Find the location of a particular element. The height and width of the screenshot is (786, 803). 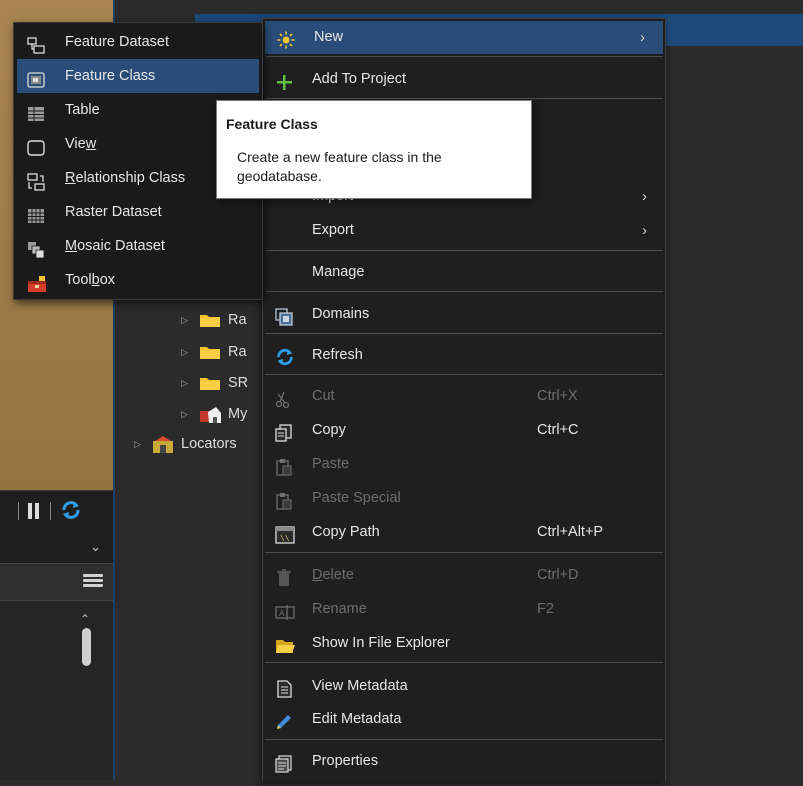

pause-icon is located at coordinates (34, 511).